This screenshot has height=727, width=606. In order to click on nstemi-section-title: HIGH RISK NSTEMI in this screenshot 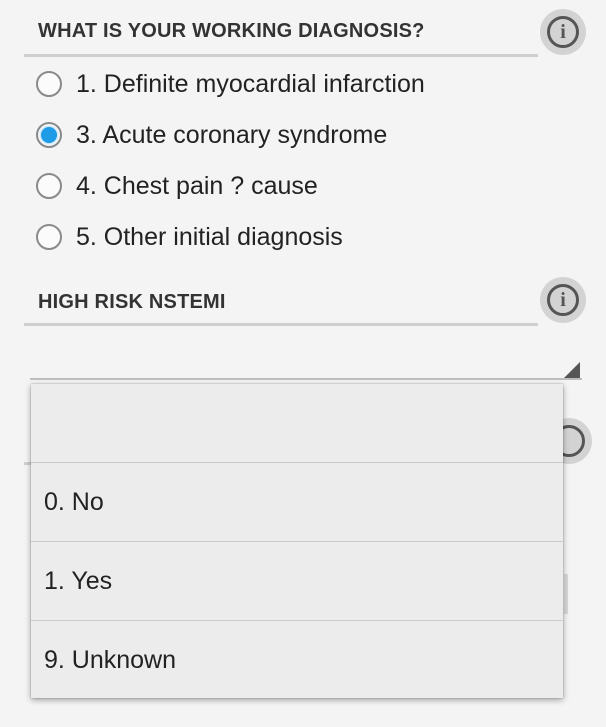, I will do `click(132, 302)`.